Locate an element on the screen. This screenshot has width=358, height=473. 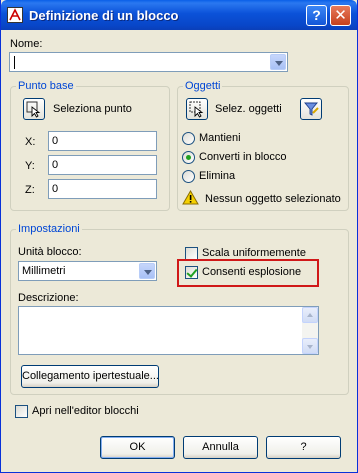
quick-select-button is located at coordinates (311, 109).